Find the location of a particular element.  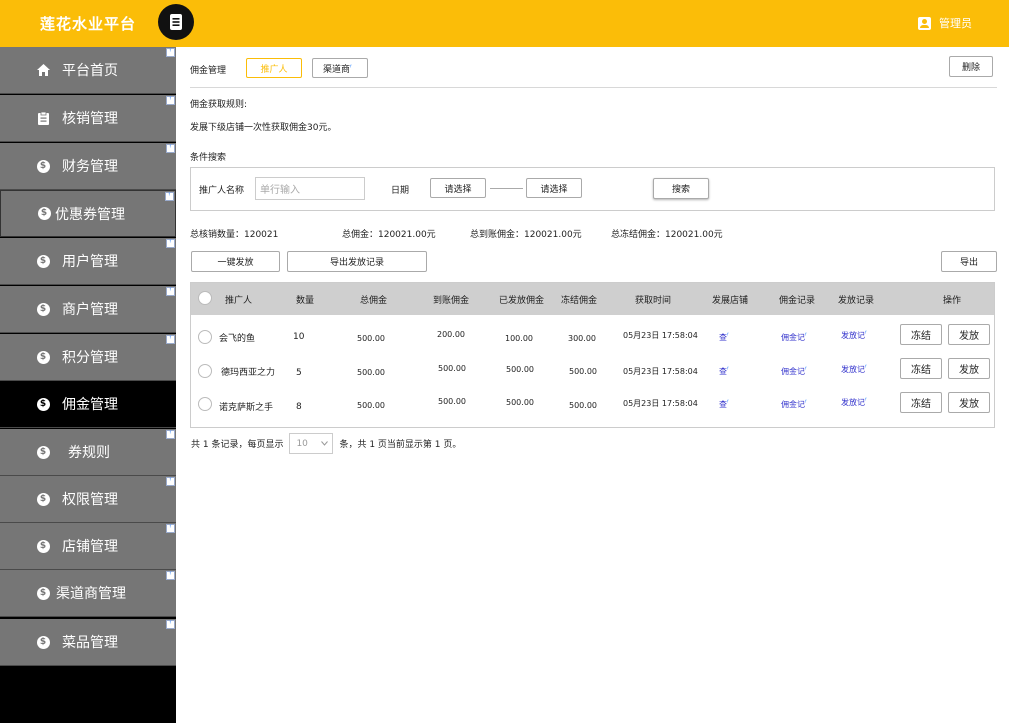

sidebar-item-dishes: $ 菜品管理 ᶠ is located at coordinates (88, 642).